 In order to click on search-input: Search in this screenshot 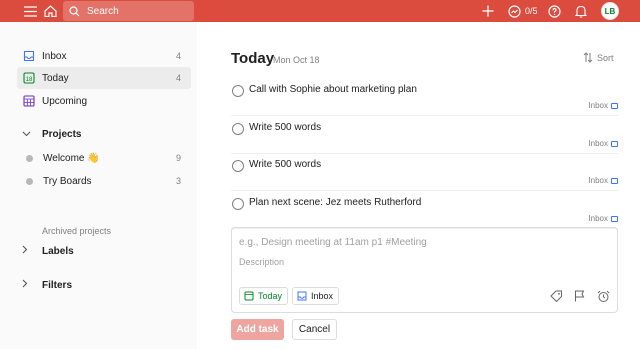, I will do `click(128, 11)`.